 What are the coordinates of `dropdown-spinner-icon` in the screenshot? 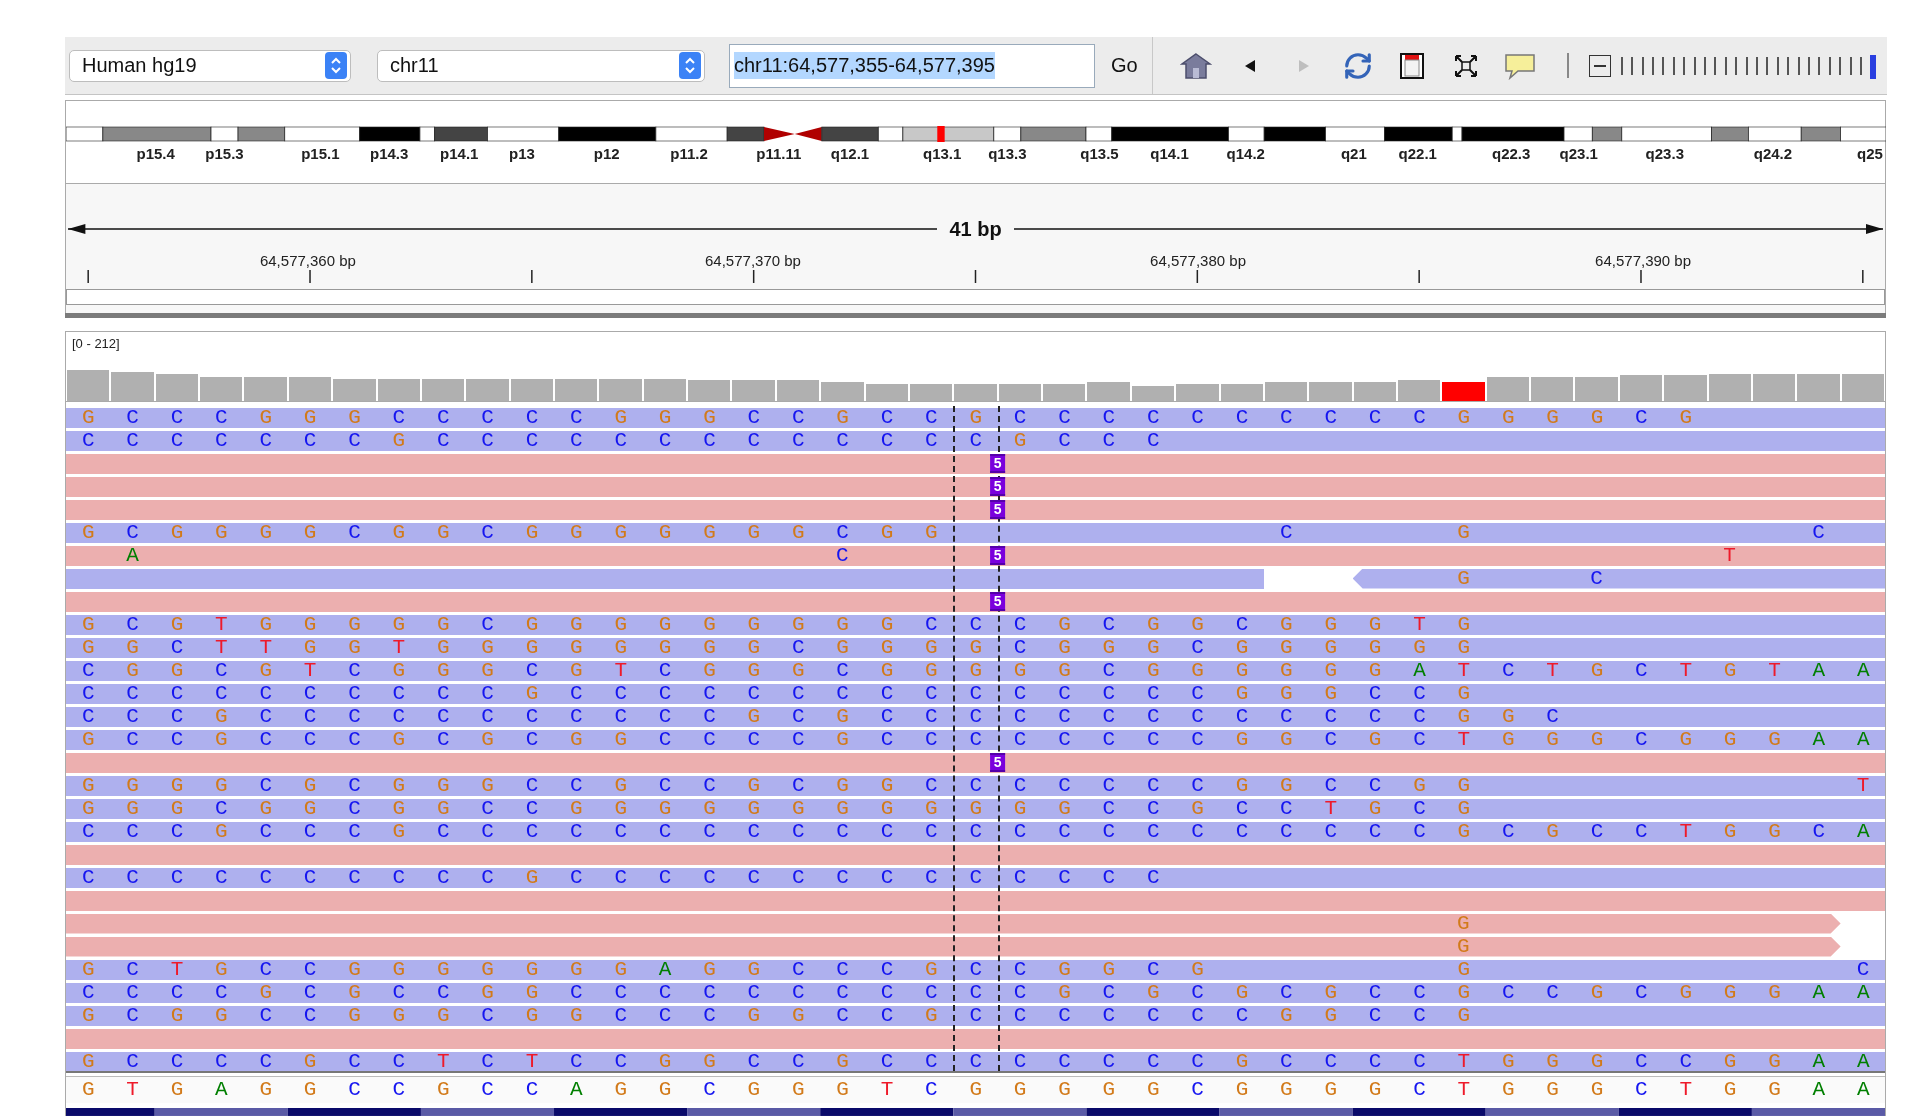 It's located at (690, 65).